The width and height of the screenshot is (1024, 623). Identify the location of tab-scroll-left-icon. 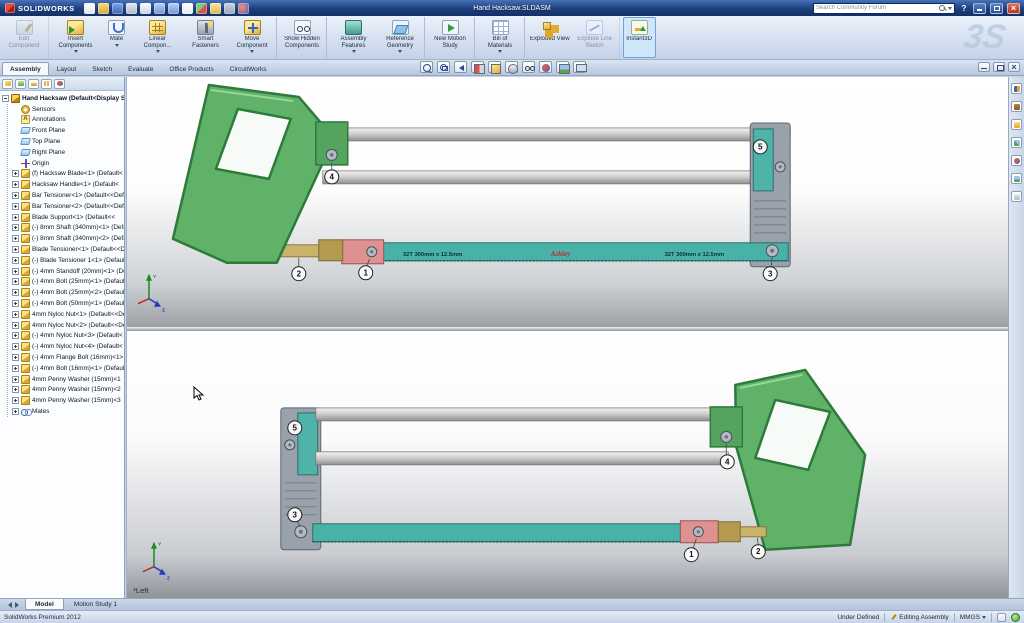
(8, 604).